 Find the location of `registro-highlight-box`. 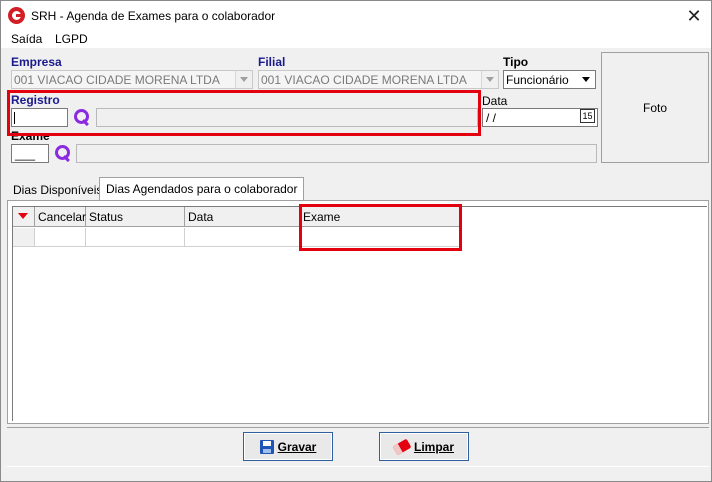

registro-highlight-box is located at coordinates (244, 113).